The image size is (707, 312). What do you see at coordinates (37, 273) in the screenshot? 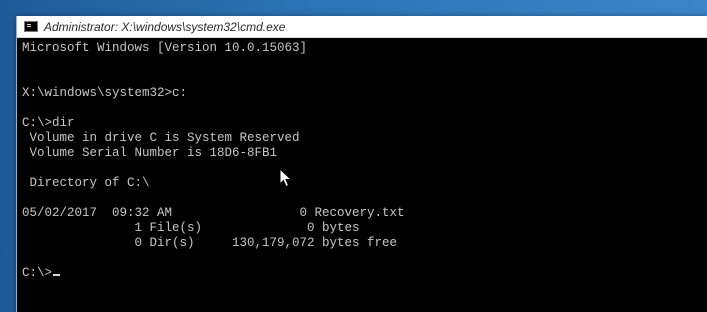
I see `prompt-text: C:\>` at bounding box center [37, 273].